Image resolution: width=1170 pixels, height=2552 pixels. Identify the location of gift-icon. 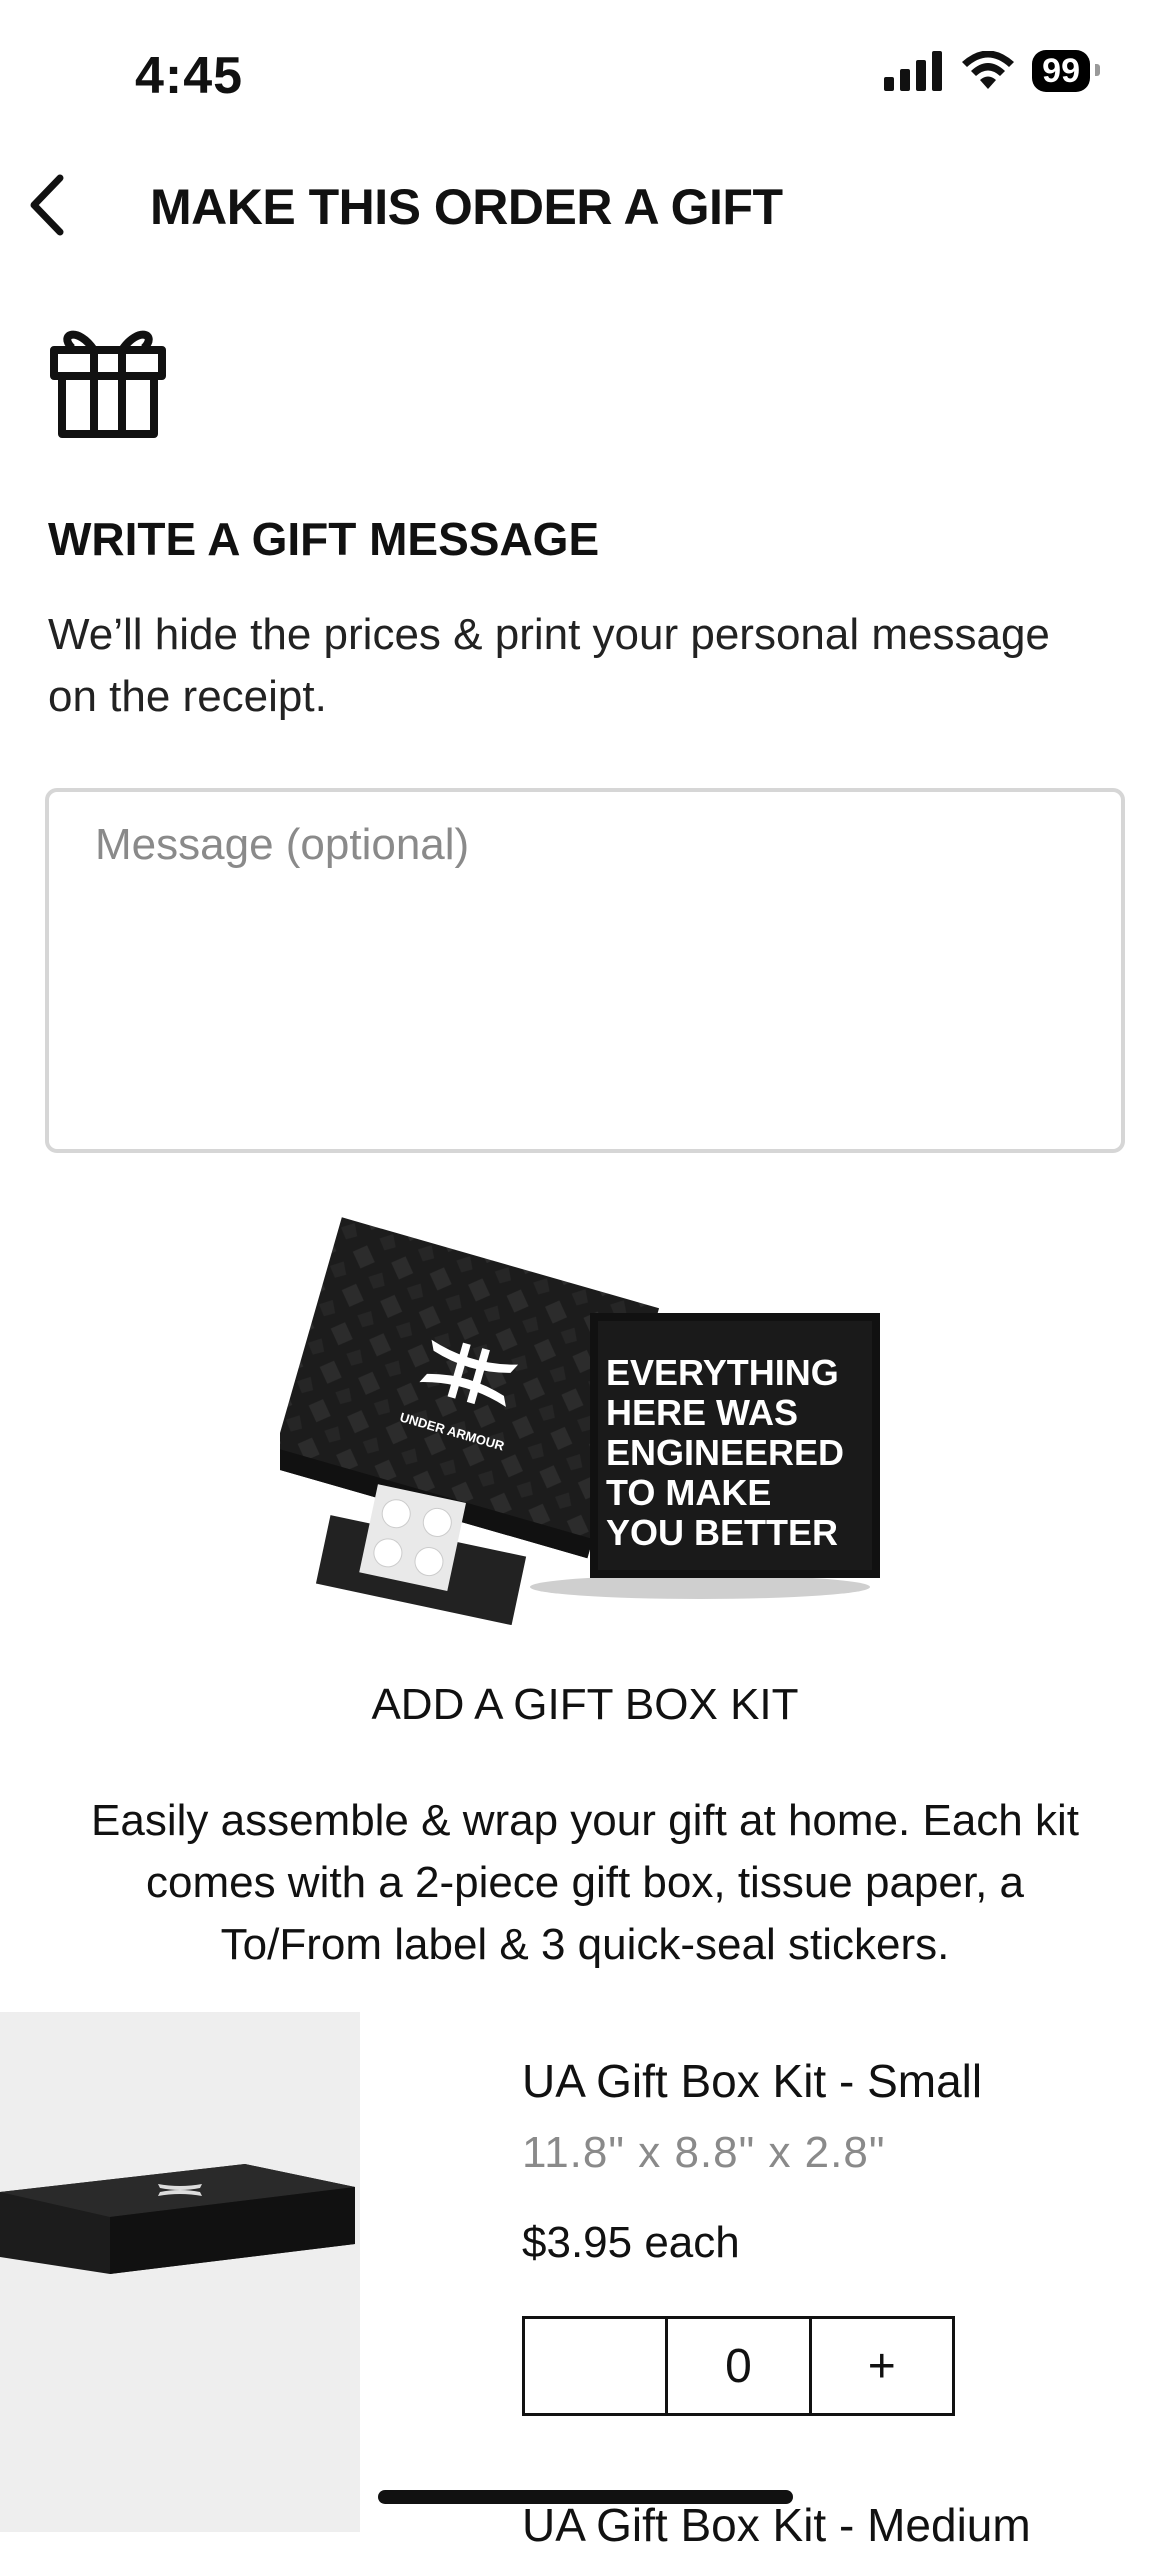
(108, 384).